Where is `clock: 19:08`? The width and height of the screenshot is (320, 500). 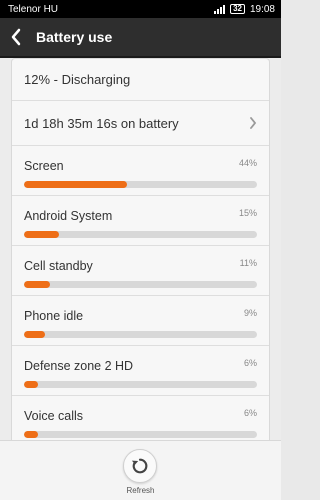 clock: 19:08 is located at coordinates (262, 9).